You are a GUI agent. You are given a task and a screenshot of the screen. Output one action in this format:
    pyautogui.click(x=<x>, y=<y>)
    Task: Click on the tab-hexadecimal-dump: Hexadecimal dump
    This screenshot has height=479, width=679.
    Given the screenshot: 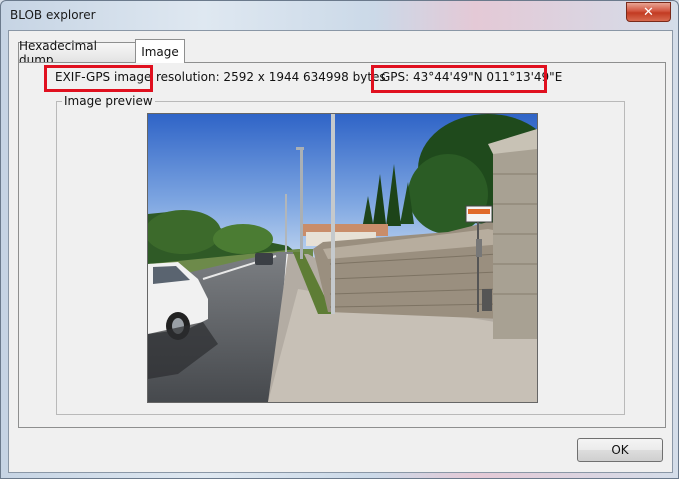 What is the action you would take?
    pyautogui.click(x=77, y=53)
    